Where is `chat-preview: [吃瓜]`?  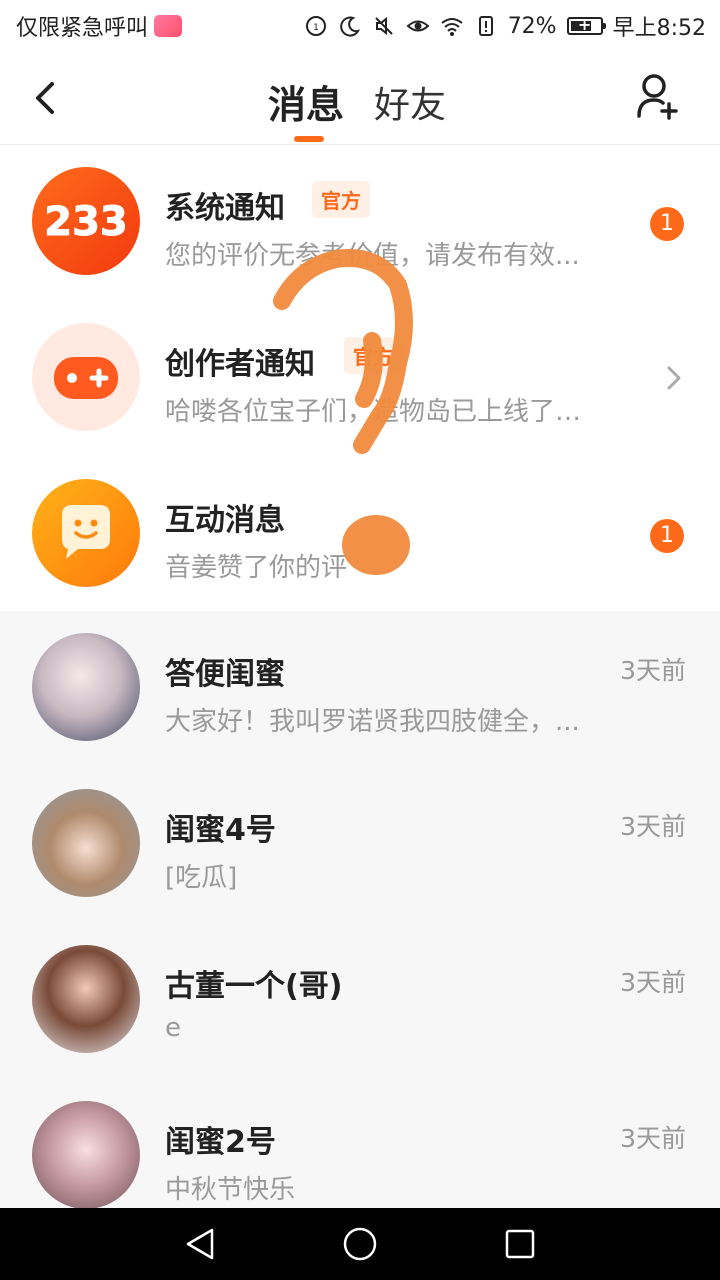
chat-preview: [吃瓜] is located at coordinates (201, 878).